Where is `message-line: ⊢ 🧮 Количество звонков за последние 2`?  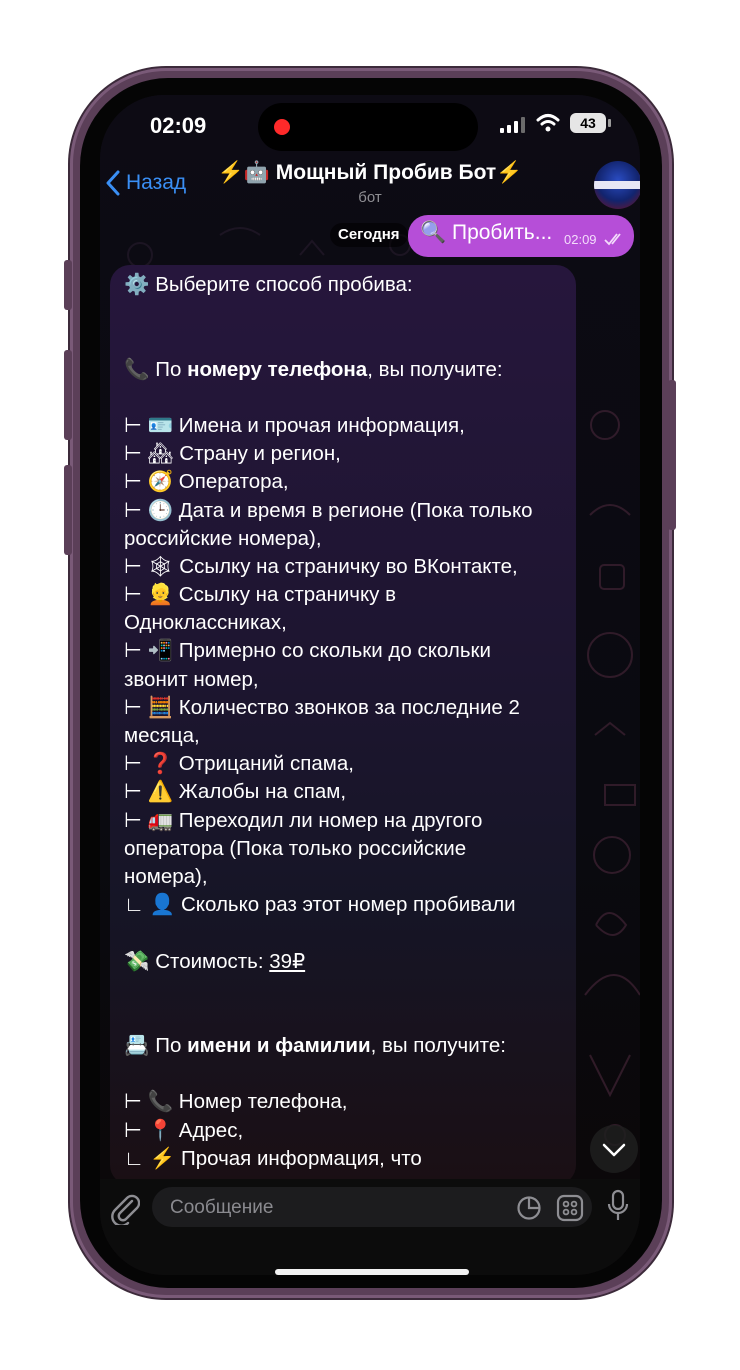 message-line: ⊢ 🧮 Количество звонков за последние 2 is located at coordinates (322, 707).